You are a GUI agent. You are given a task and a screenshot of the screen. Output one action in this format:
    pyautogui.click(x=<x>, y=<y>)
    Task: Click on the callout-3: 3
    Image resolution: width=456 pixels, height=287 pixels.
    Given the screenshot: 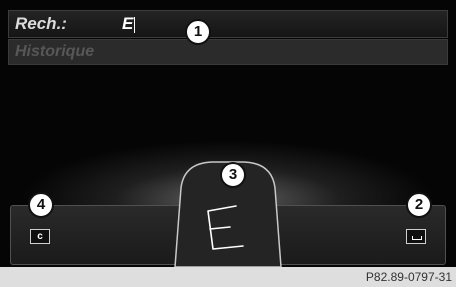 What is the action you would take?
    pyautogui.click(x=233, y=175)
    